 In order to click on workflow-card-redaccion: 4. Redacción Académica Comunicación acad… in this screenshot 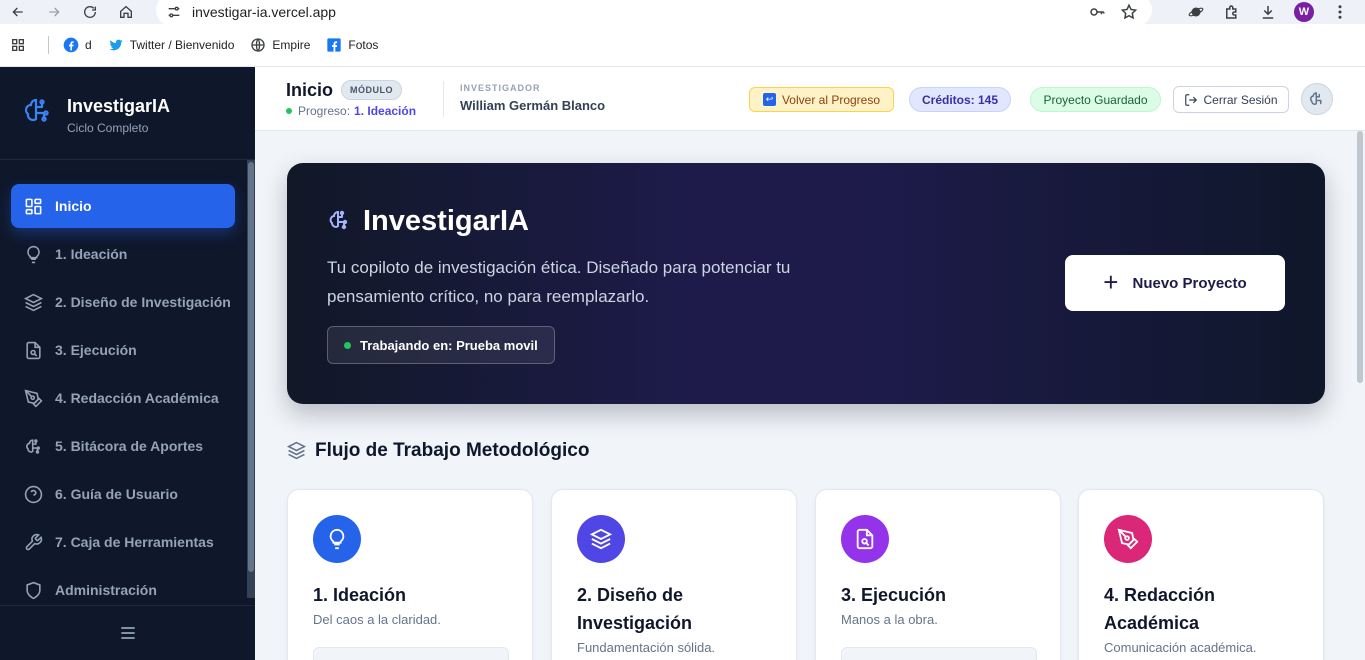, I will do `click(1201, 574)`.